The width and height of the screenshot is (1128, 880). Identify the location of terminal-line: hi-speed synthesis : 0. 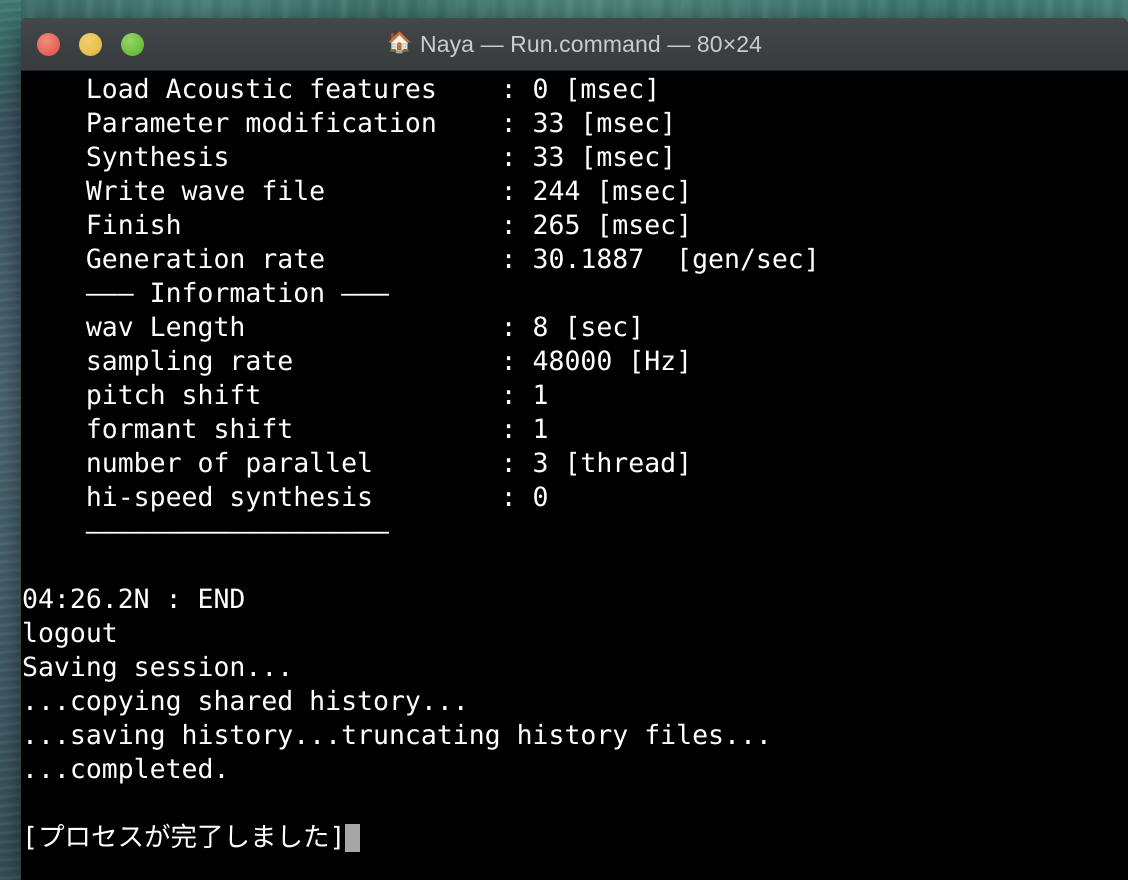
(285, 497).